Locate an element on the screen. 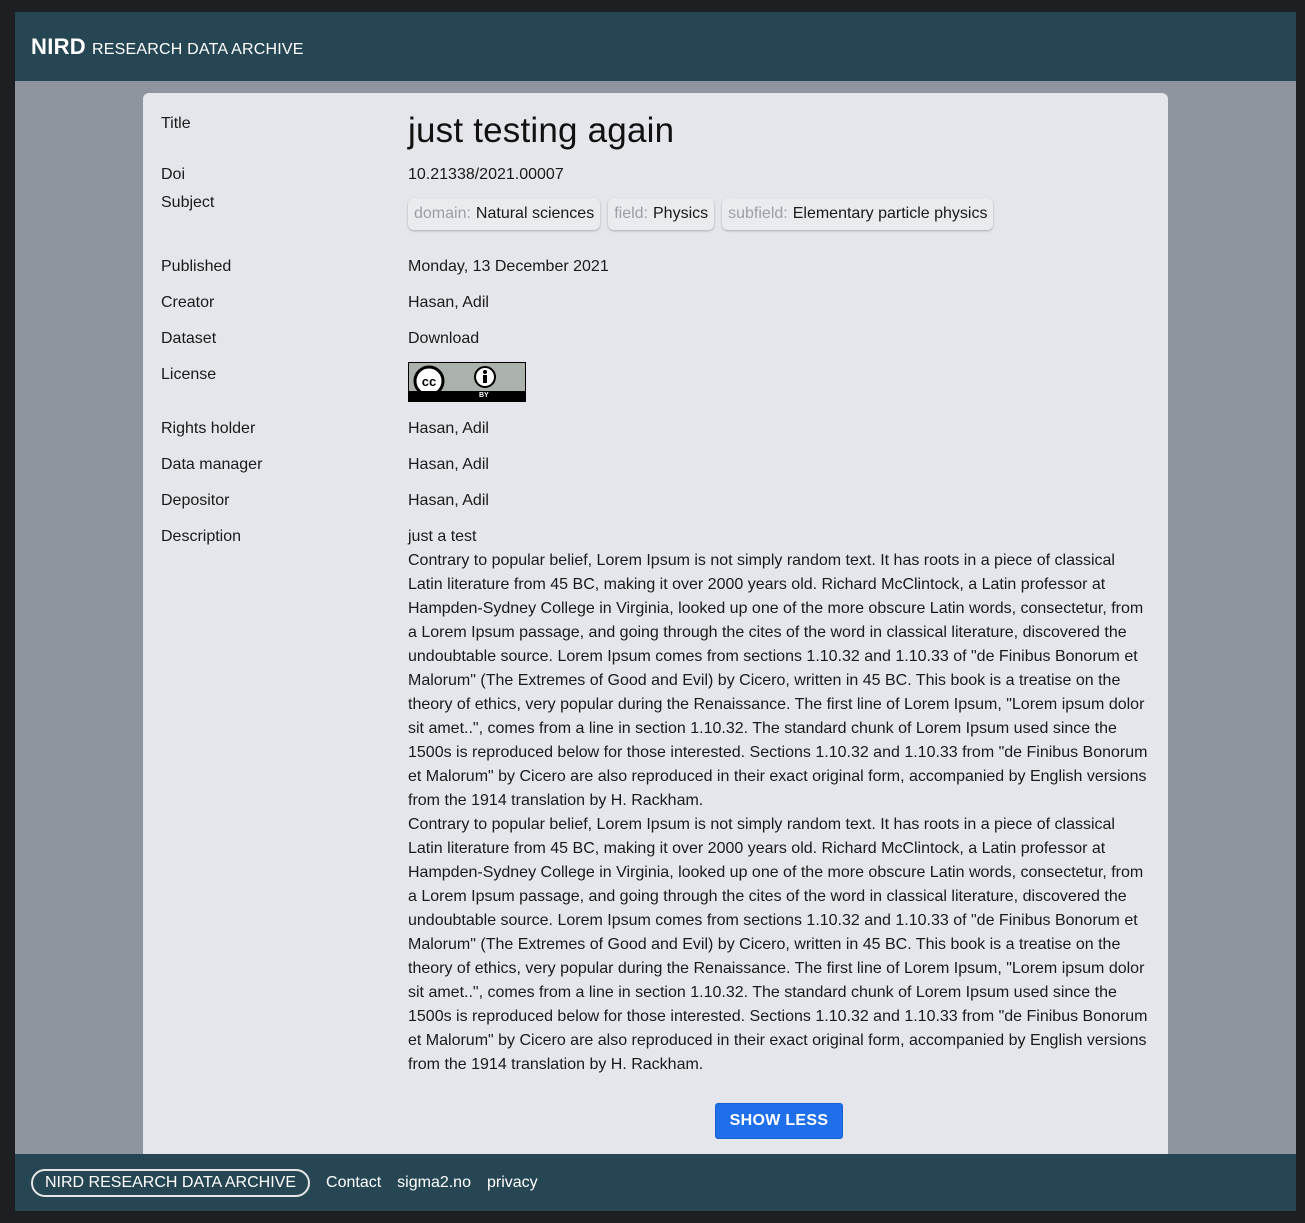  depositor-label: Depositor is located at coordinates (195, 500).